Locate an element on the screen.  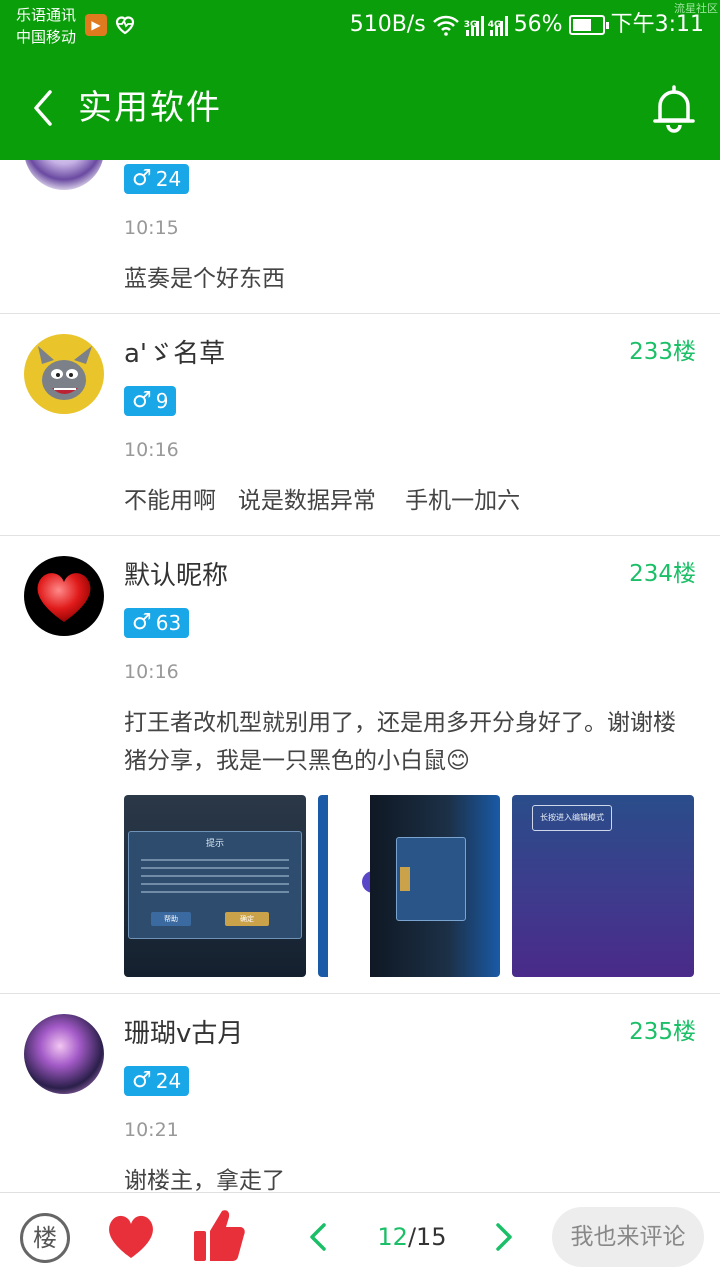
signal-icon-2: 4G is located at coordinates (498, 25).